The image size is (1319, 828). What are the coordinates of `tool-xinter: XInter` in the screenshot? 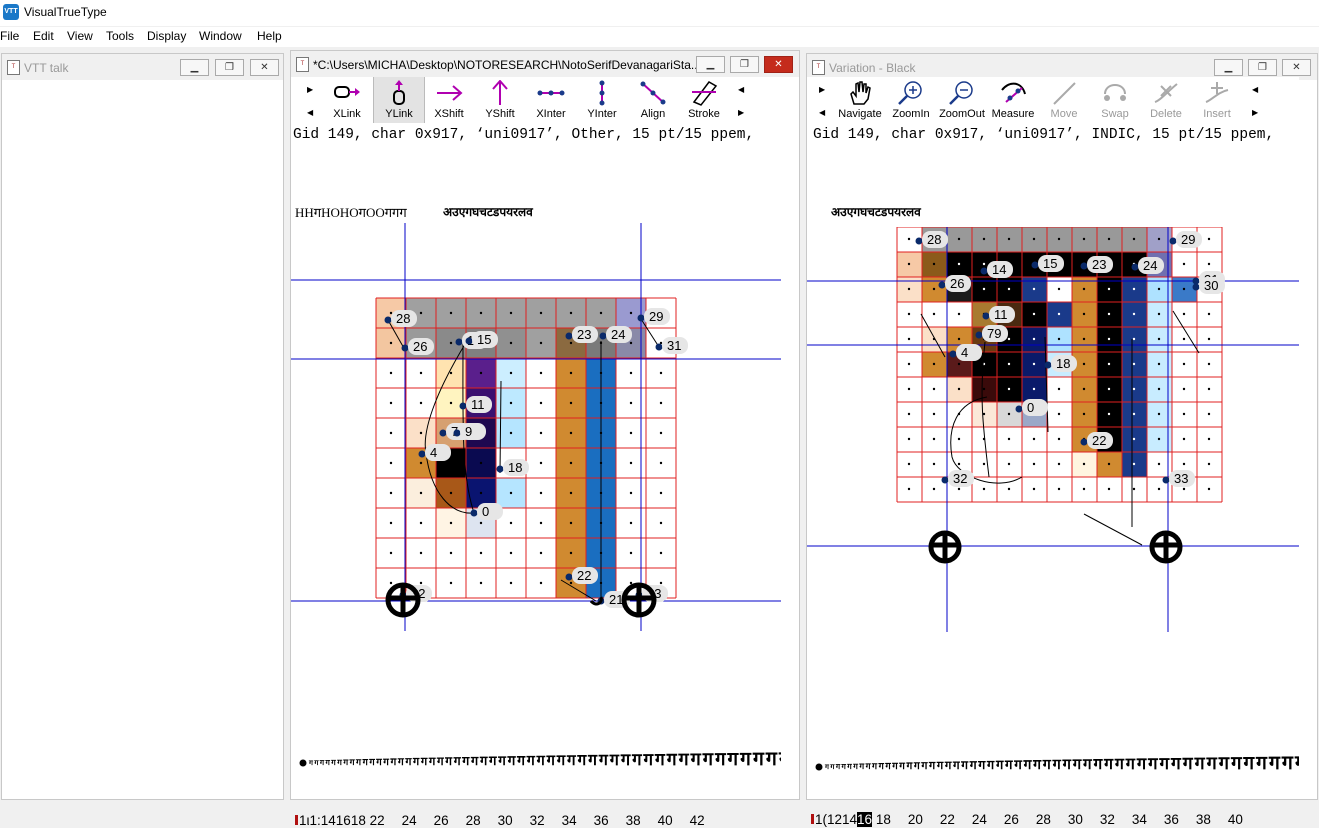 It's located at (551, 100).